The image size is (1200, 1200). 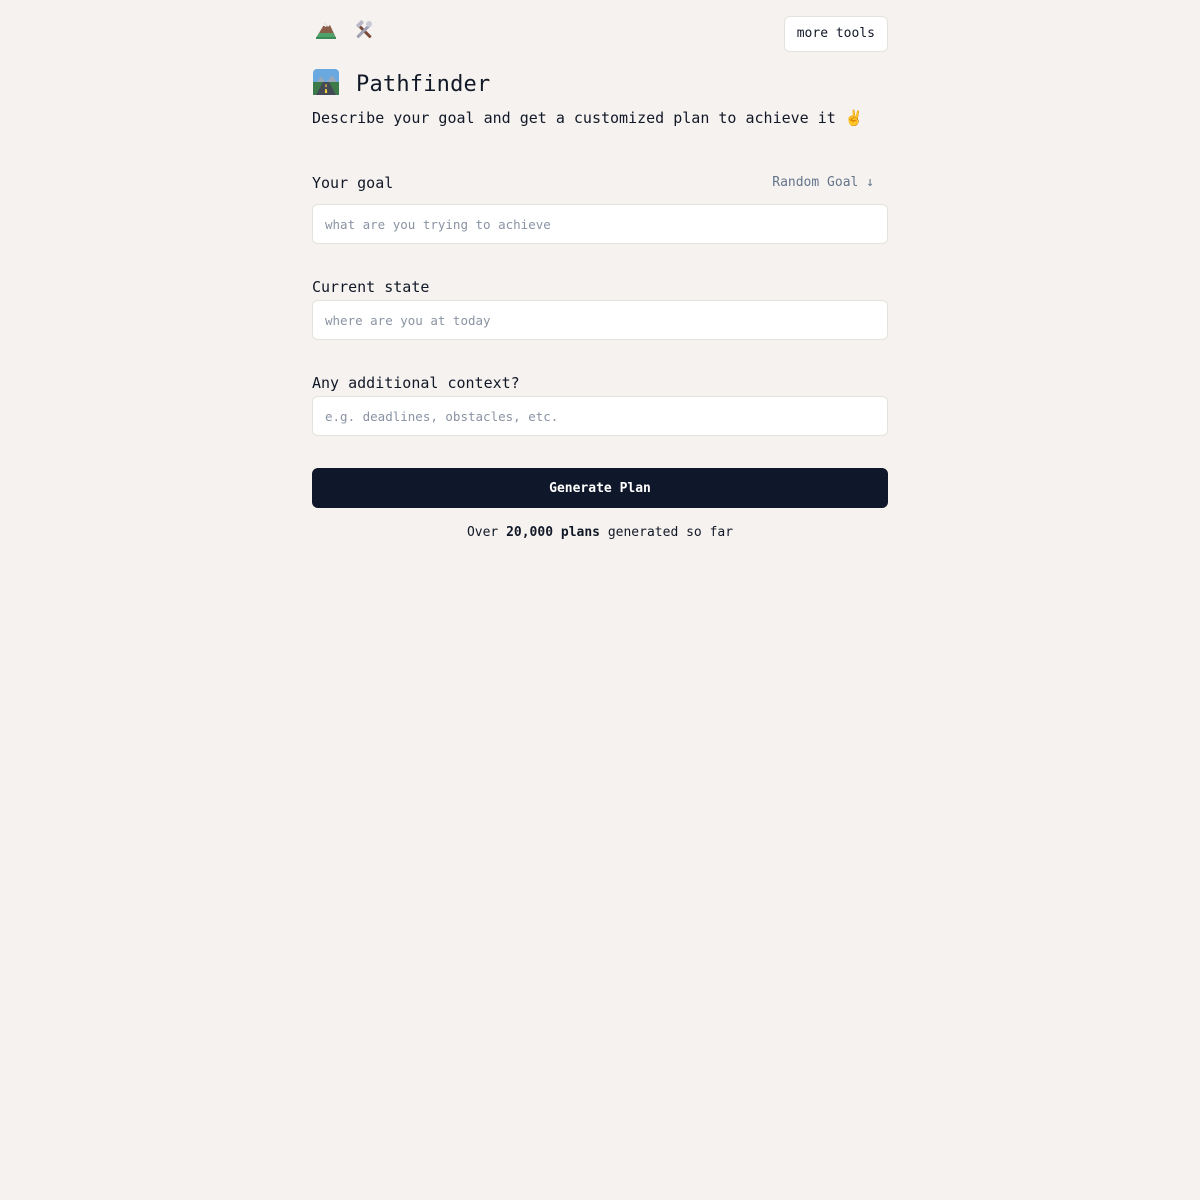 I want to click on goal-label: Your goal, so click(x=353, y=183).